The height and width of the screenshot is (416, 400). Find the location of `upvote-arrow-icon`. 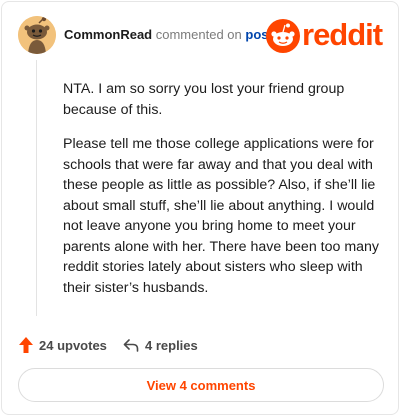

upvote-arrow-icon is located at coordinates (26, 345).